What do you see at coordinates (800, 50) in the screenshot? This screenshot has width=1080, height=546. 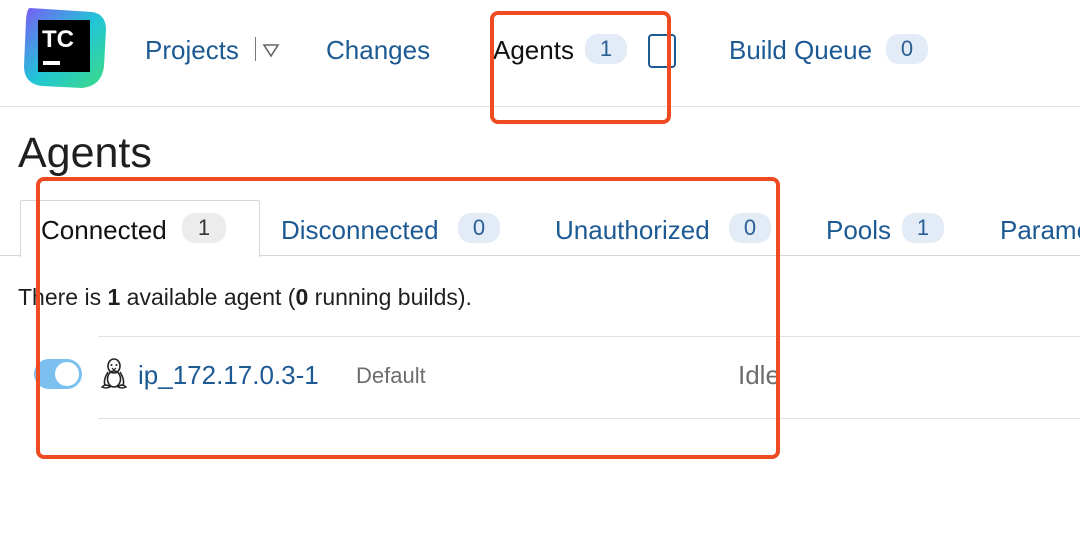 I see `nav-build-queue: Build Queue` at bounding box center [800, 50].